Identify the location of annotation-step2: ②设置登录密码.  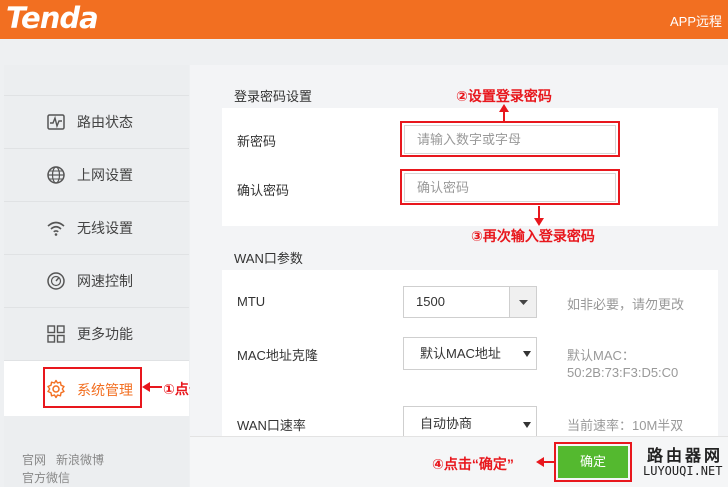
(504, 96).